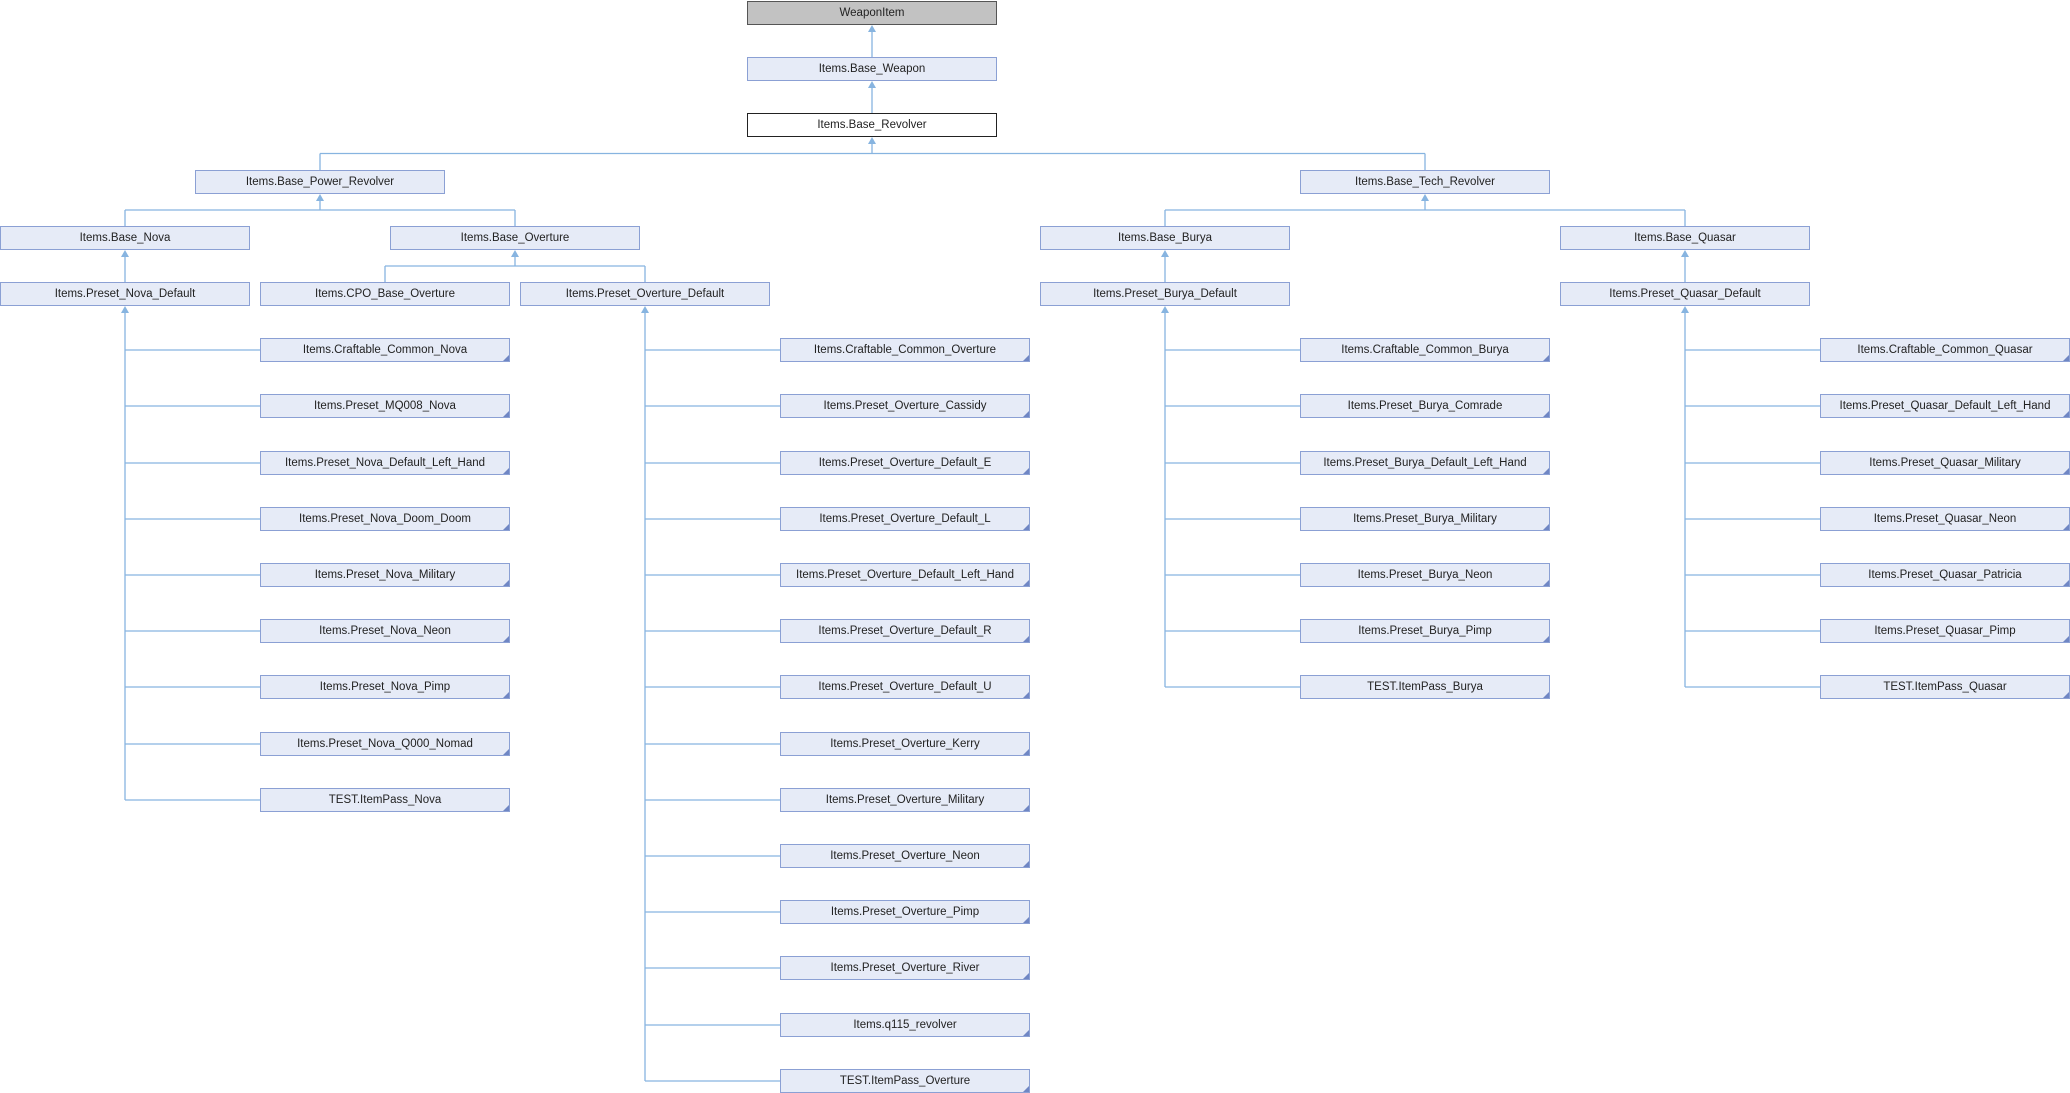  Describe the element at coordinates (1425, 350) in the screenshot. I see `class-node-b1: Items.Craftable_Common_Burya` at that location.